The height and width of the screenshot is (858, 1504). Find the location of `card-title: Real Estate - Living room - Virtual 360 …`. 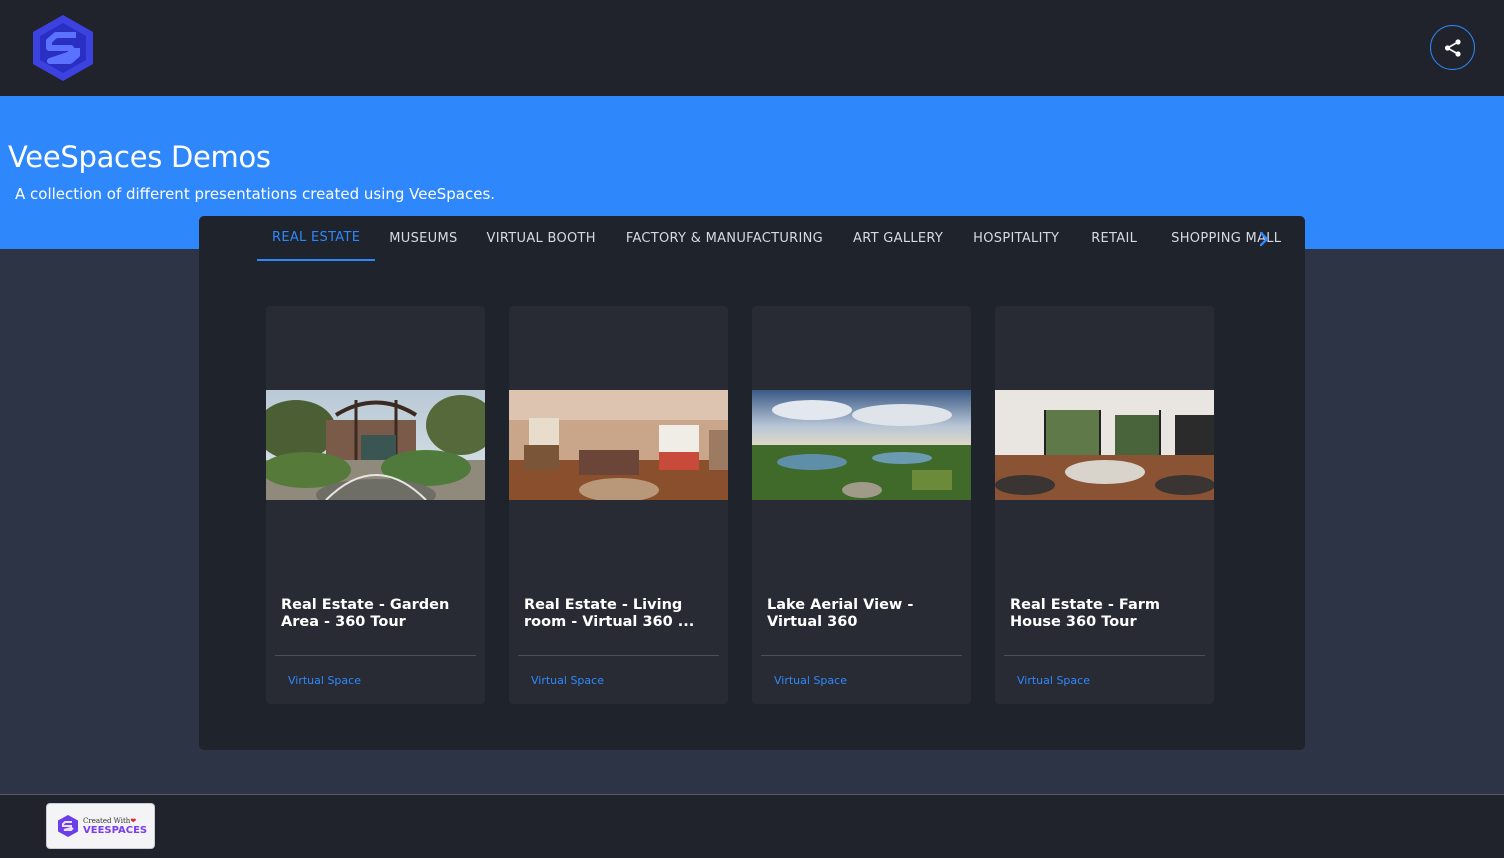

card-title: Real Estate - Living room - Virtual 360 … is located at coordinates (609, 613).